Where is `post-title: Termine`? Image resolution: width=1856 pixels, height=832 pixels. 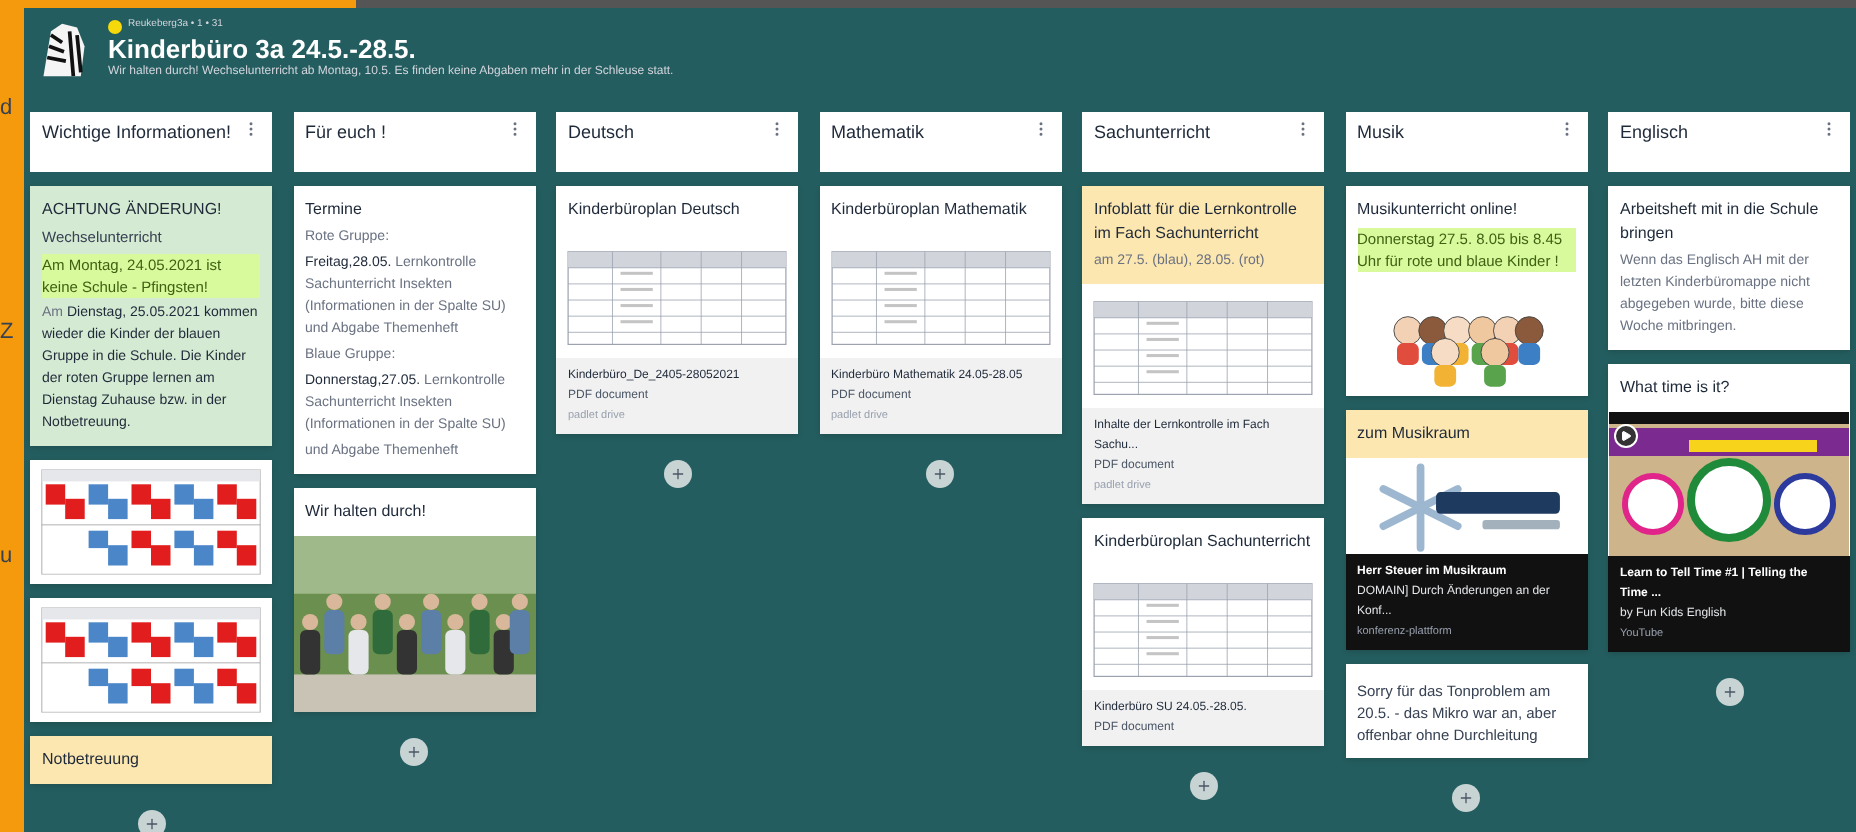
post-title: Termine is located at coordinates (334, 210).